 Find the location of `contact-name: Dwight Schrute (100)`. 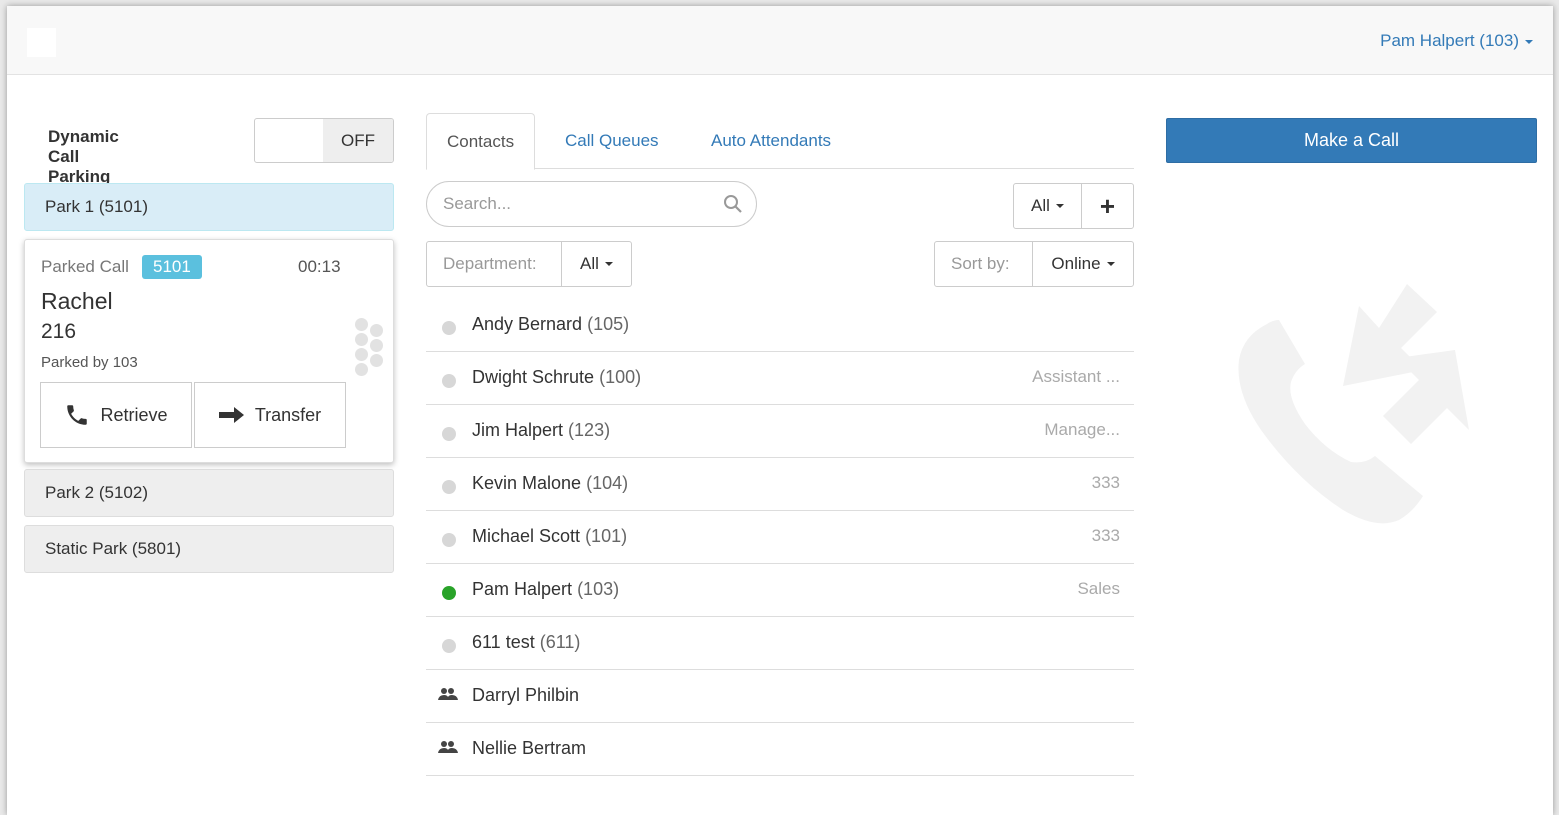

contact-name: Dwight Schrute (100) is located at coordinates (556, 377).